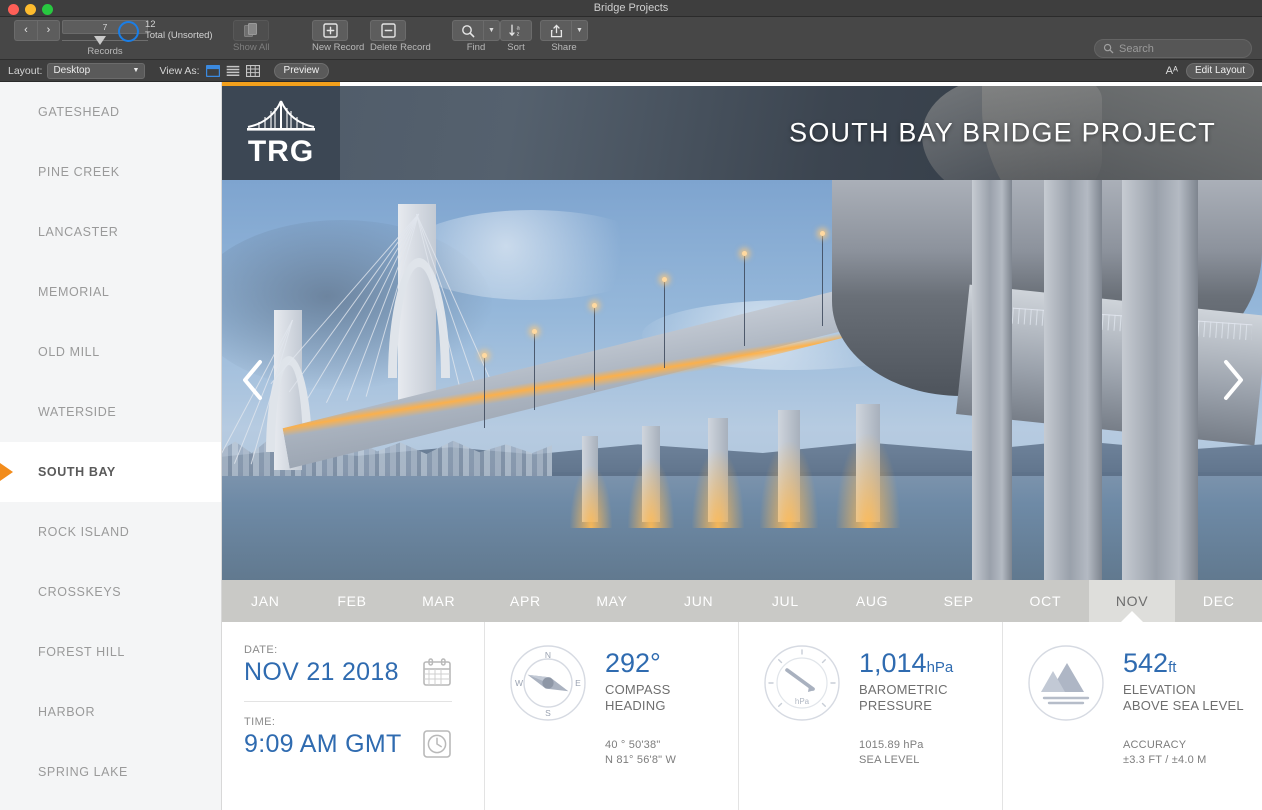 Image resolution: width=1262 pixels, height=810 pixels. I want to click on sidebar-item-label: SPRING LAKE, so click(83, 772).